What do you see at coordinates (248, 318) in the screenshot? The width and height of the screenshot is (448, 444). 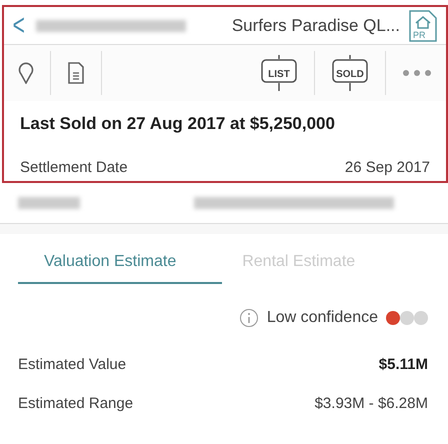 I see `info-icon` at bounding box center [248, 318].